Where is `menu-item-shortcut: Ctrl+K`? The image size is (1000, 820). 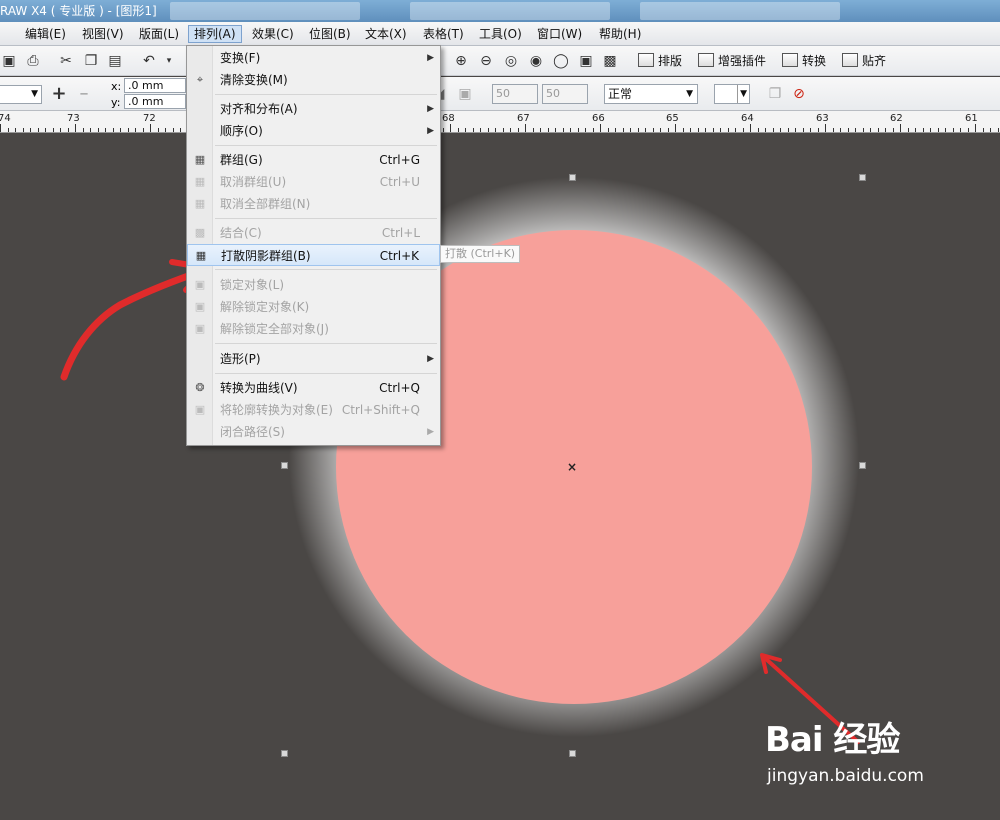
menu-item-shortcut: Ctrl+K is located at coordinates (399, 256).